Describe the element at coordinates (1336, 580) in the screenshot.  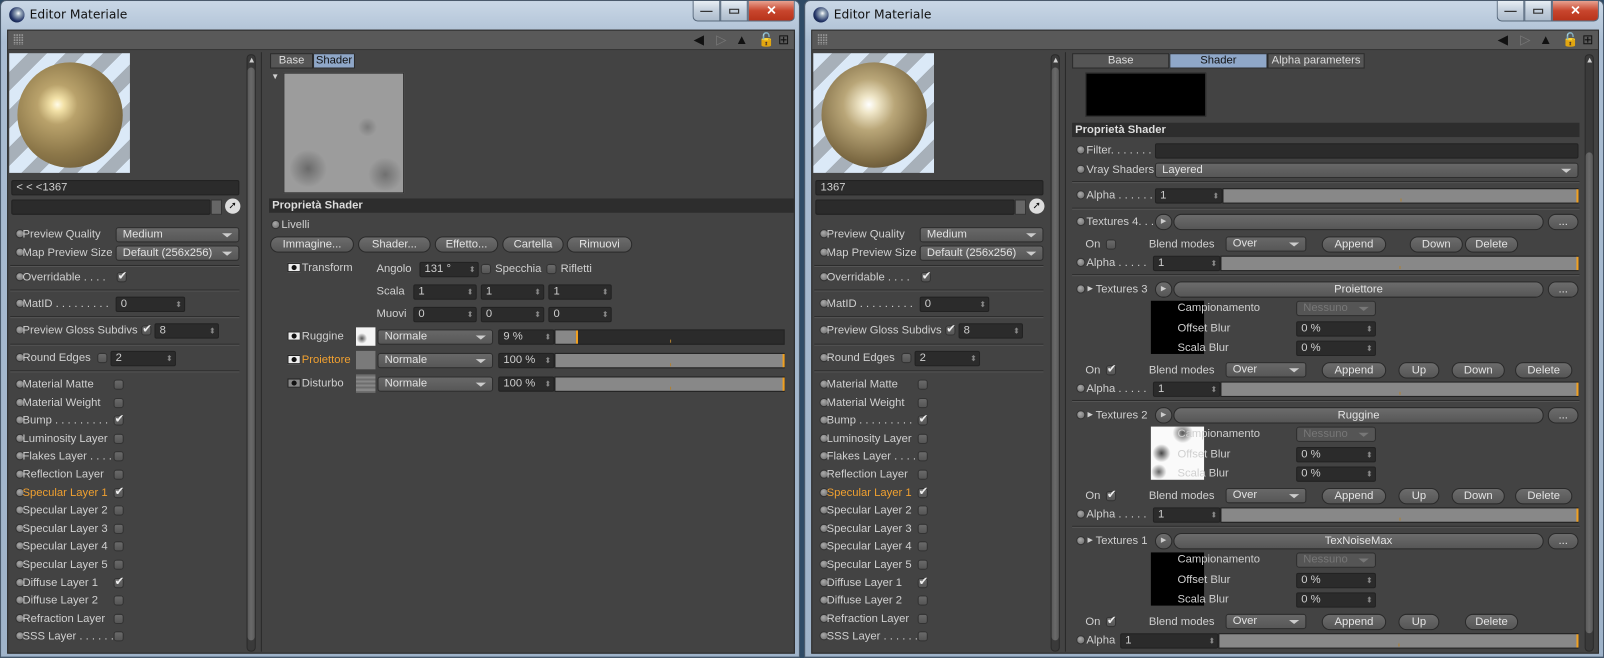
I see `offset-blur-field: 0 %` at that location.